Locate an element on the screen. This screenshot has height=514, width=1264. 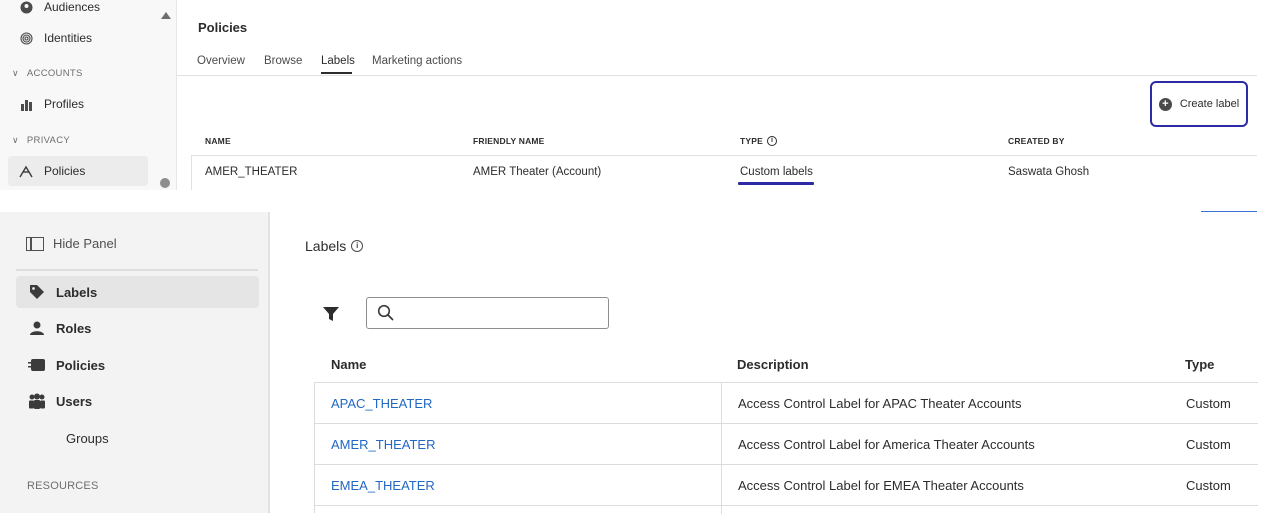
hide-panel-label: Hide Panel is located at coordinates (85, 243).